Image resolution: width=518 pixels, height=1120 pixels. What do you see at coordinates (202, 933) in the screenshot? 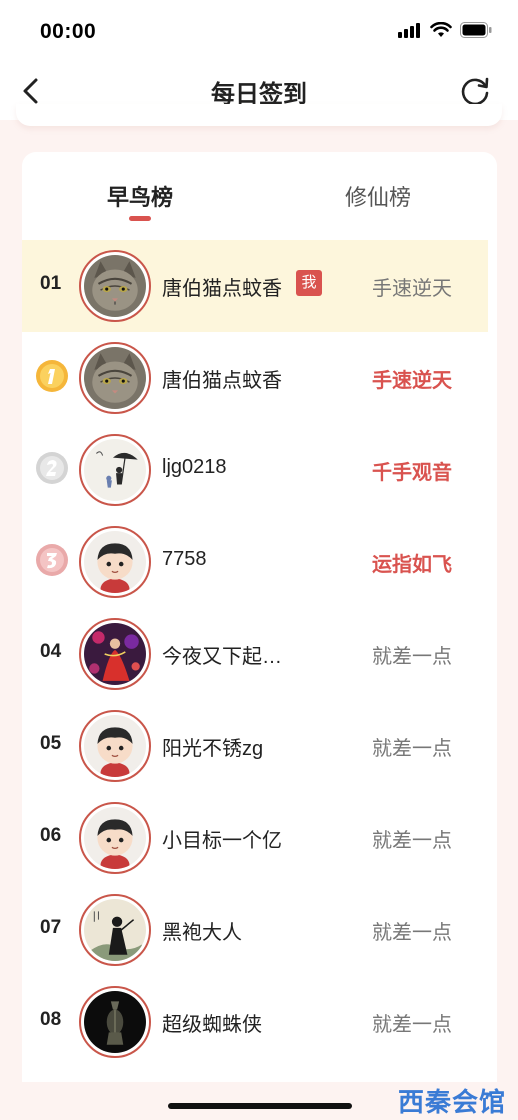
I see `user-name: 黑袍大人` at bounding box center [202, 933].